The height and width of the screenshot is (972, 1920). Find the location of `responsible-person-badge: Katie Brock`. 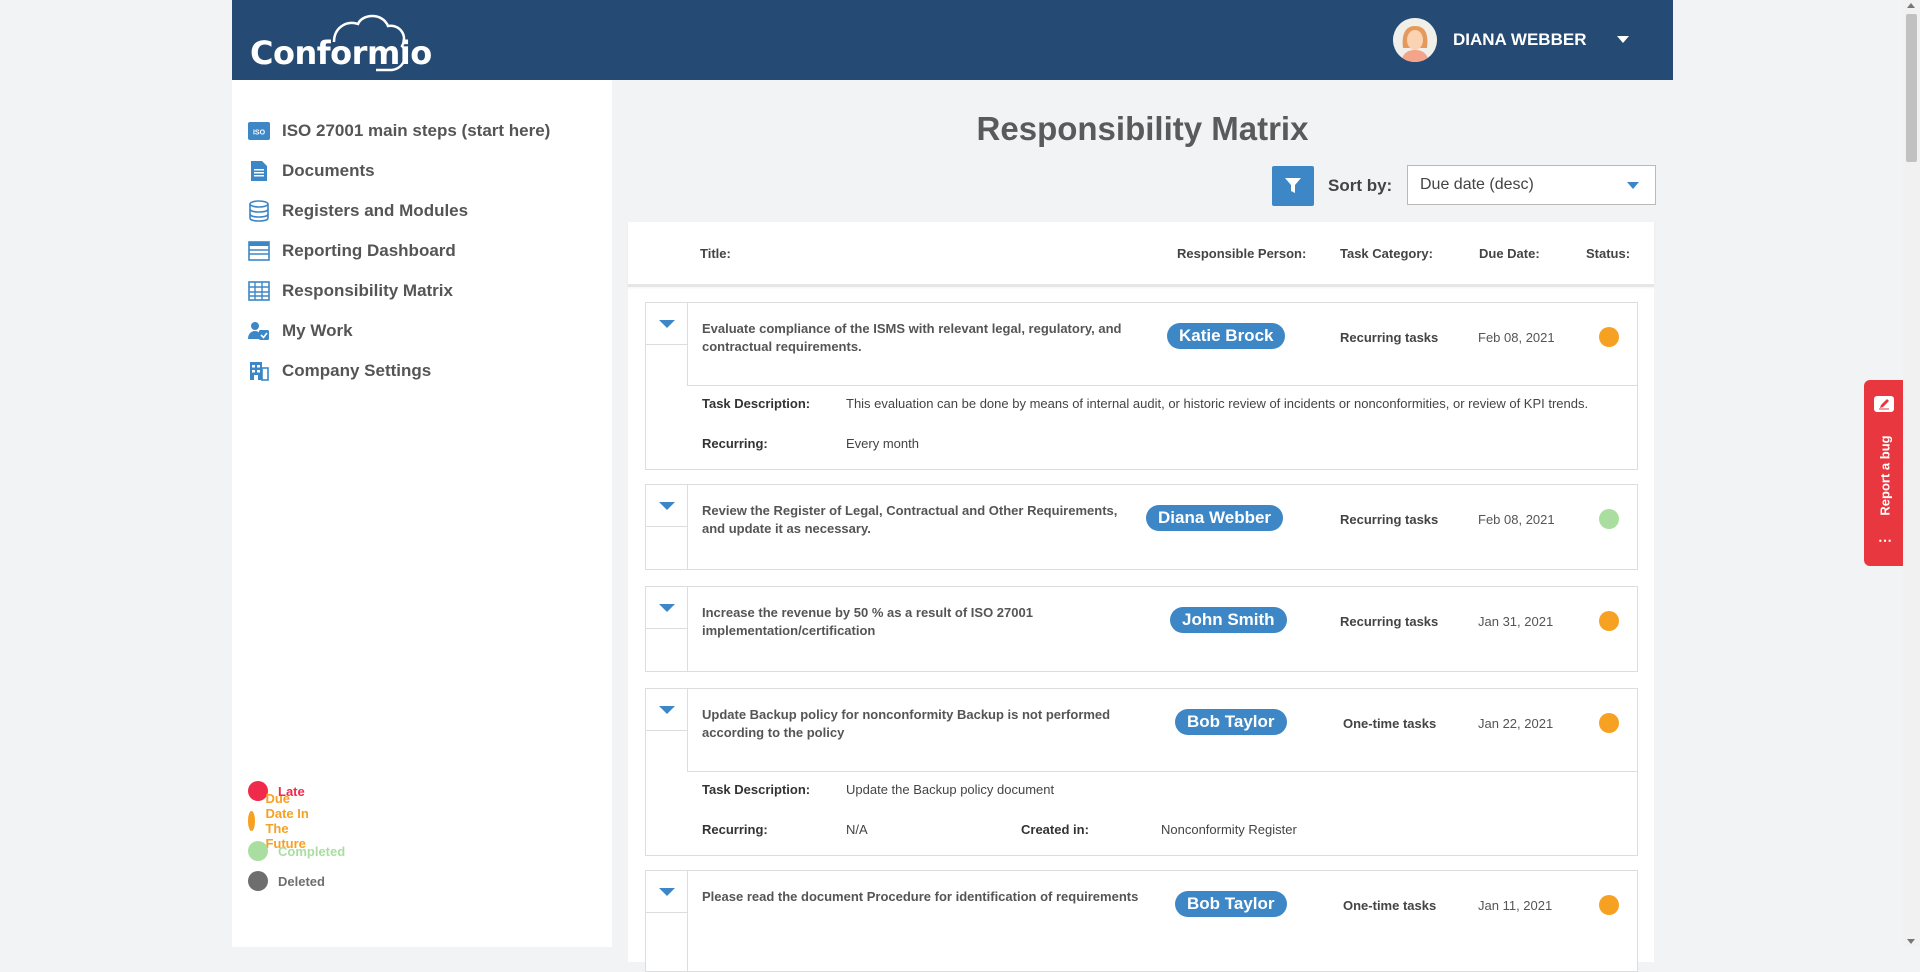

responsible-person-badge: Katie Brock is located at coordinates (1226, 336).